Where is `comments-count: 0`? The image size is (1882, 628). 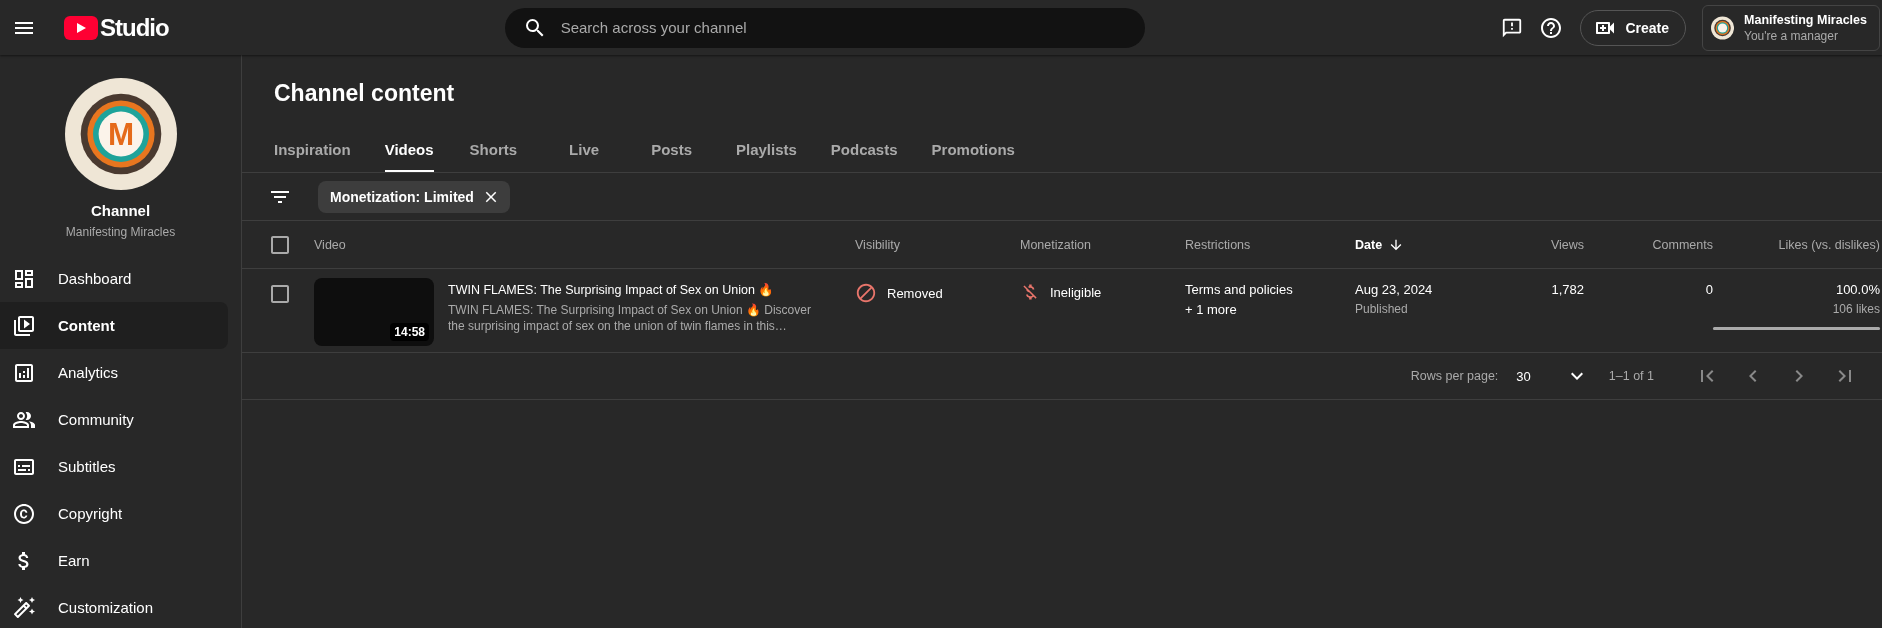
comments-count: 0 is located at coordinates (1709, 289).